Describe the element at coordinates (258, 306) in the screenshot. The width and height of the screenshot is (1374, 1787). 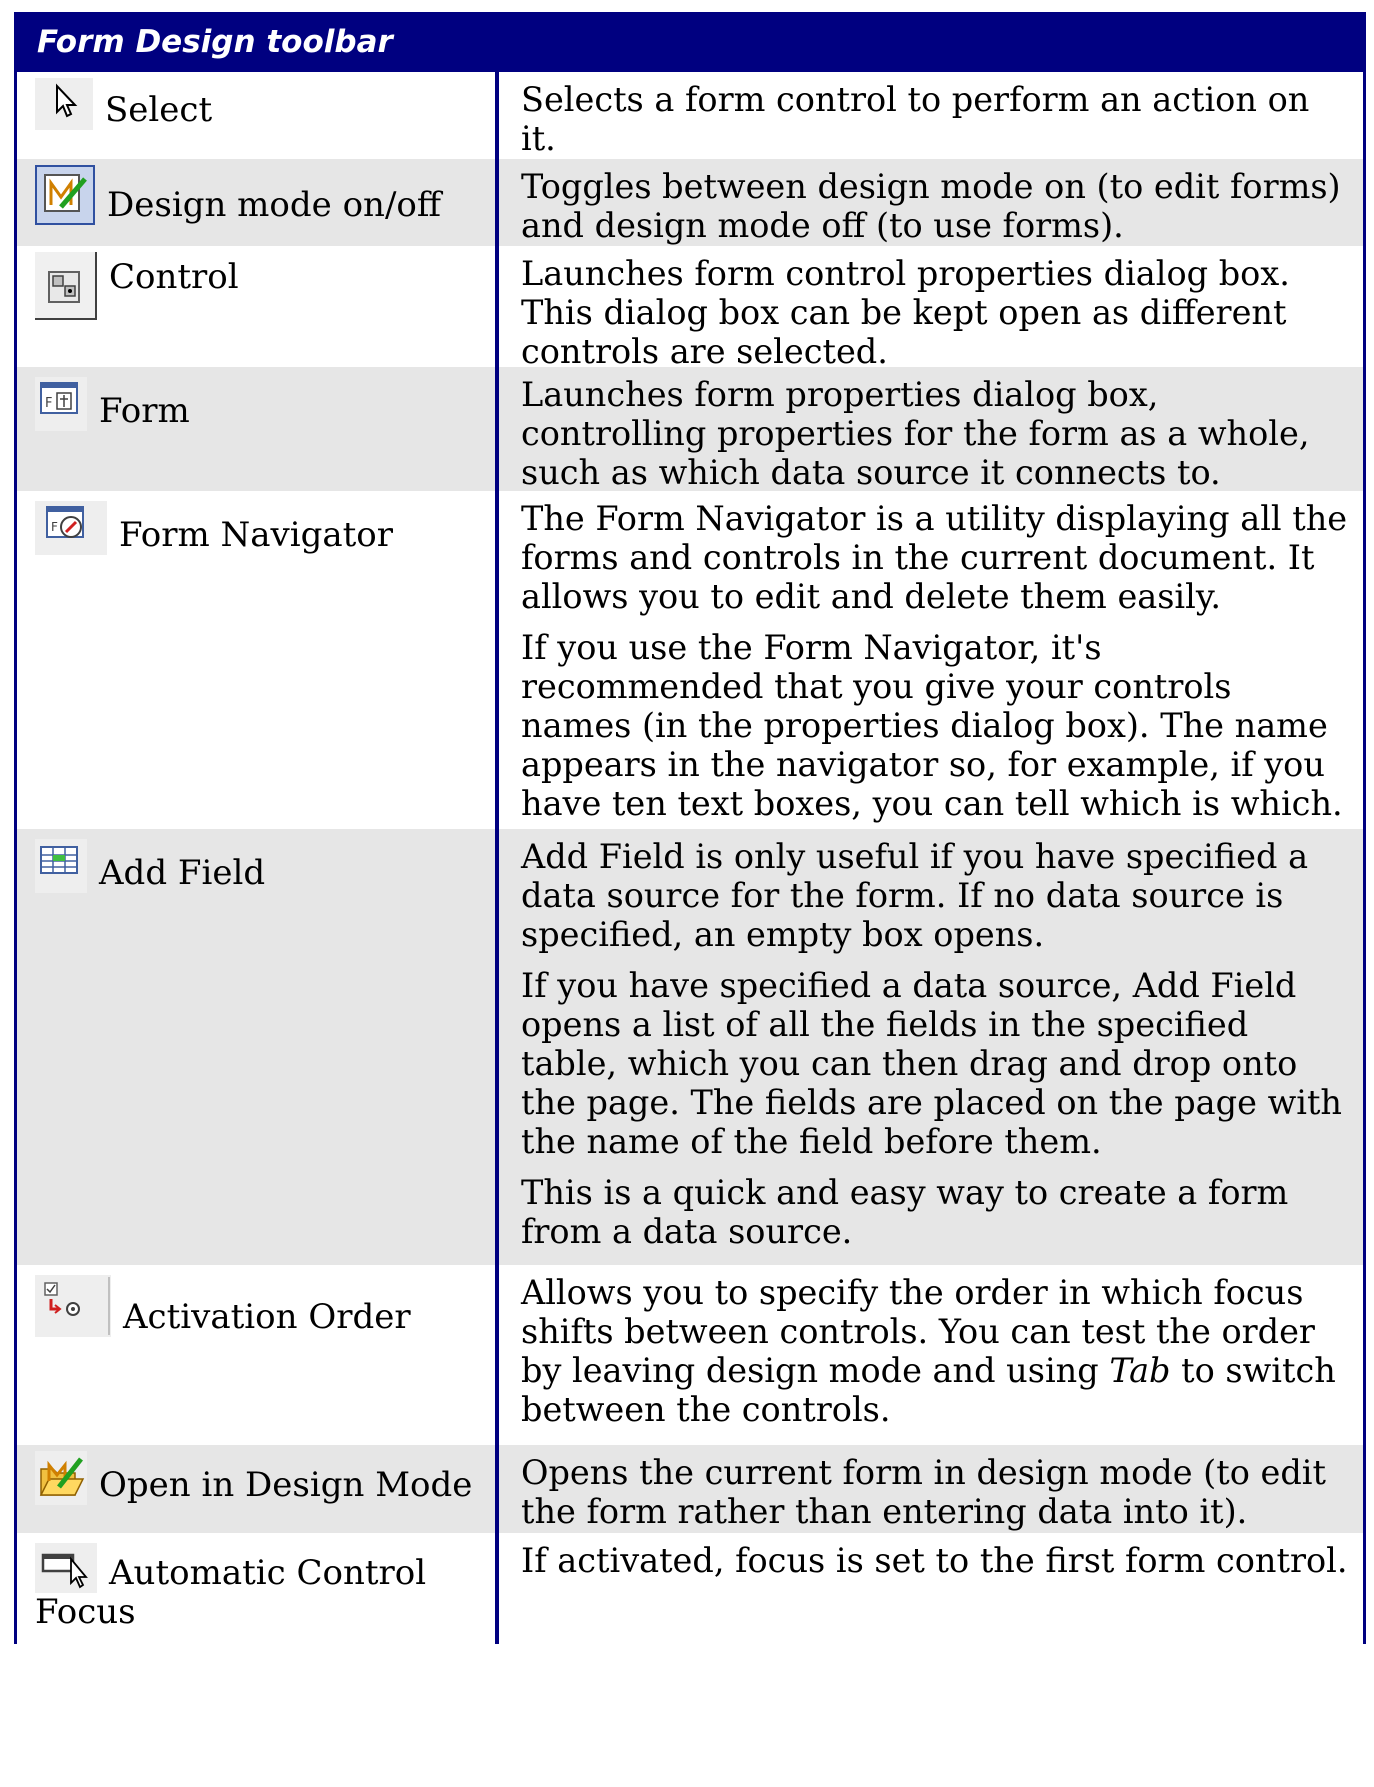
I see `row-label-cell: Control` at that location.